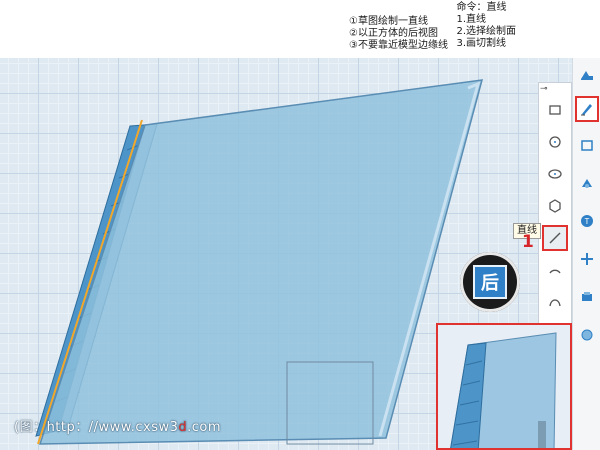 This screenshot has height=450, width=600. I want to click on sketch-arc-button, so click(555, 270).